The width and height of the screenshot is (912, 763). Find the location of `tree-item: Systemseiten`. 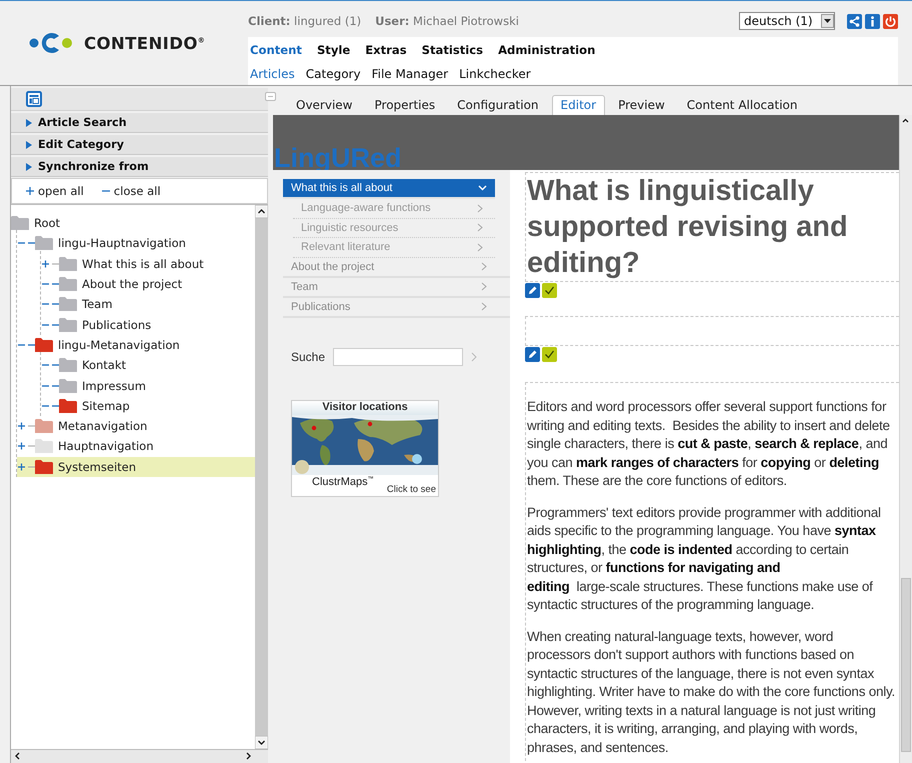

tree-item: Systemseiten is located at coordinates (136, 466).